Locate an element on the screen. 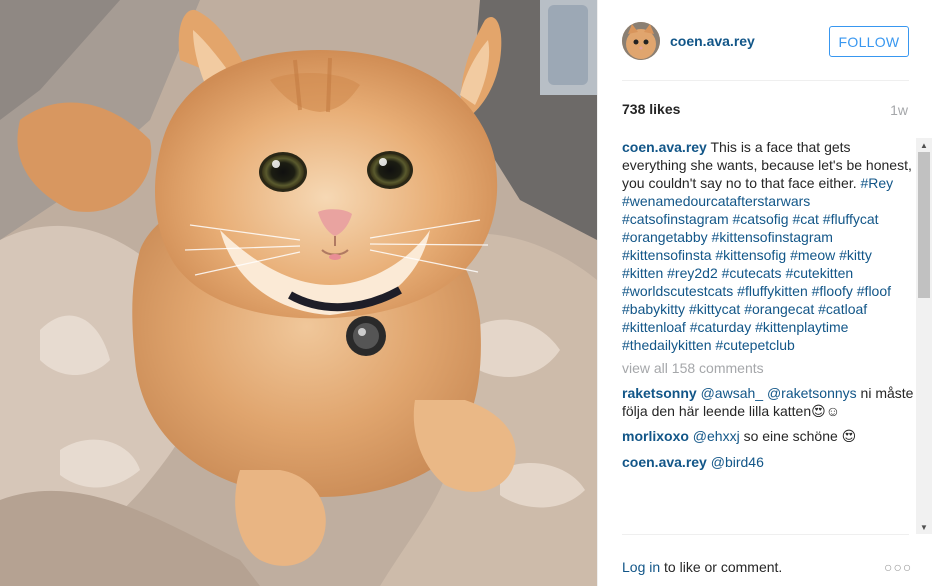 The height and width of the screenshot is (586, 932). hashtag-link: #kittensofinsta is located at coordinates (667, 255).